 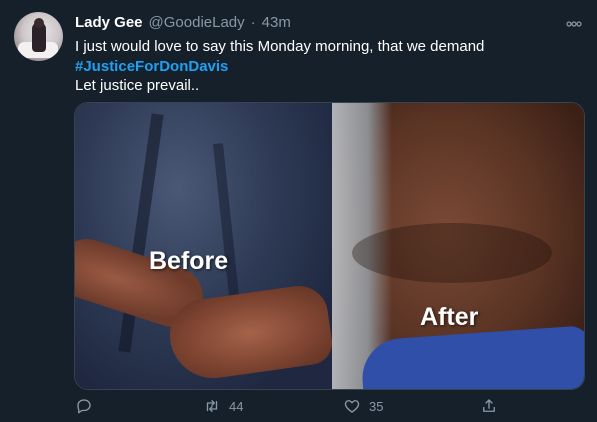 I want to click on retweet-icon, so click(x=212, y=406).